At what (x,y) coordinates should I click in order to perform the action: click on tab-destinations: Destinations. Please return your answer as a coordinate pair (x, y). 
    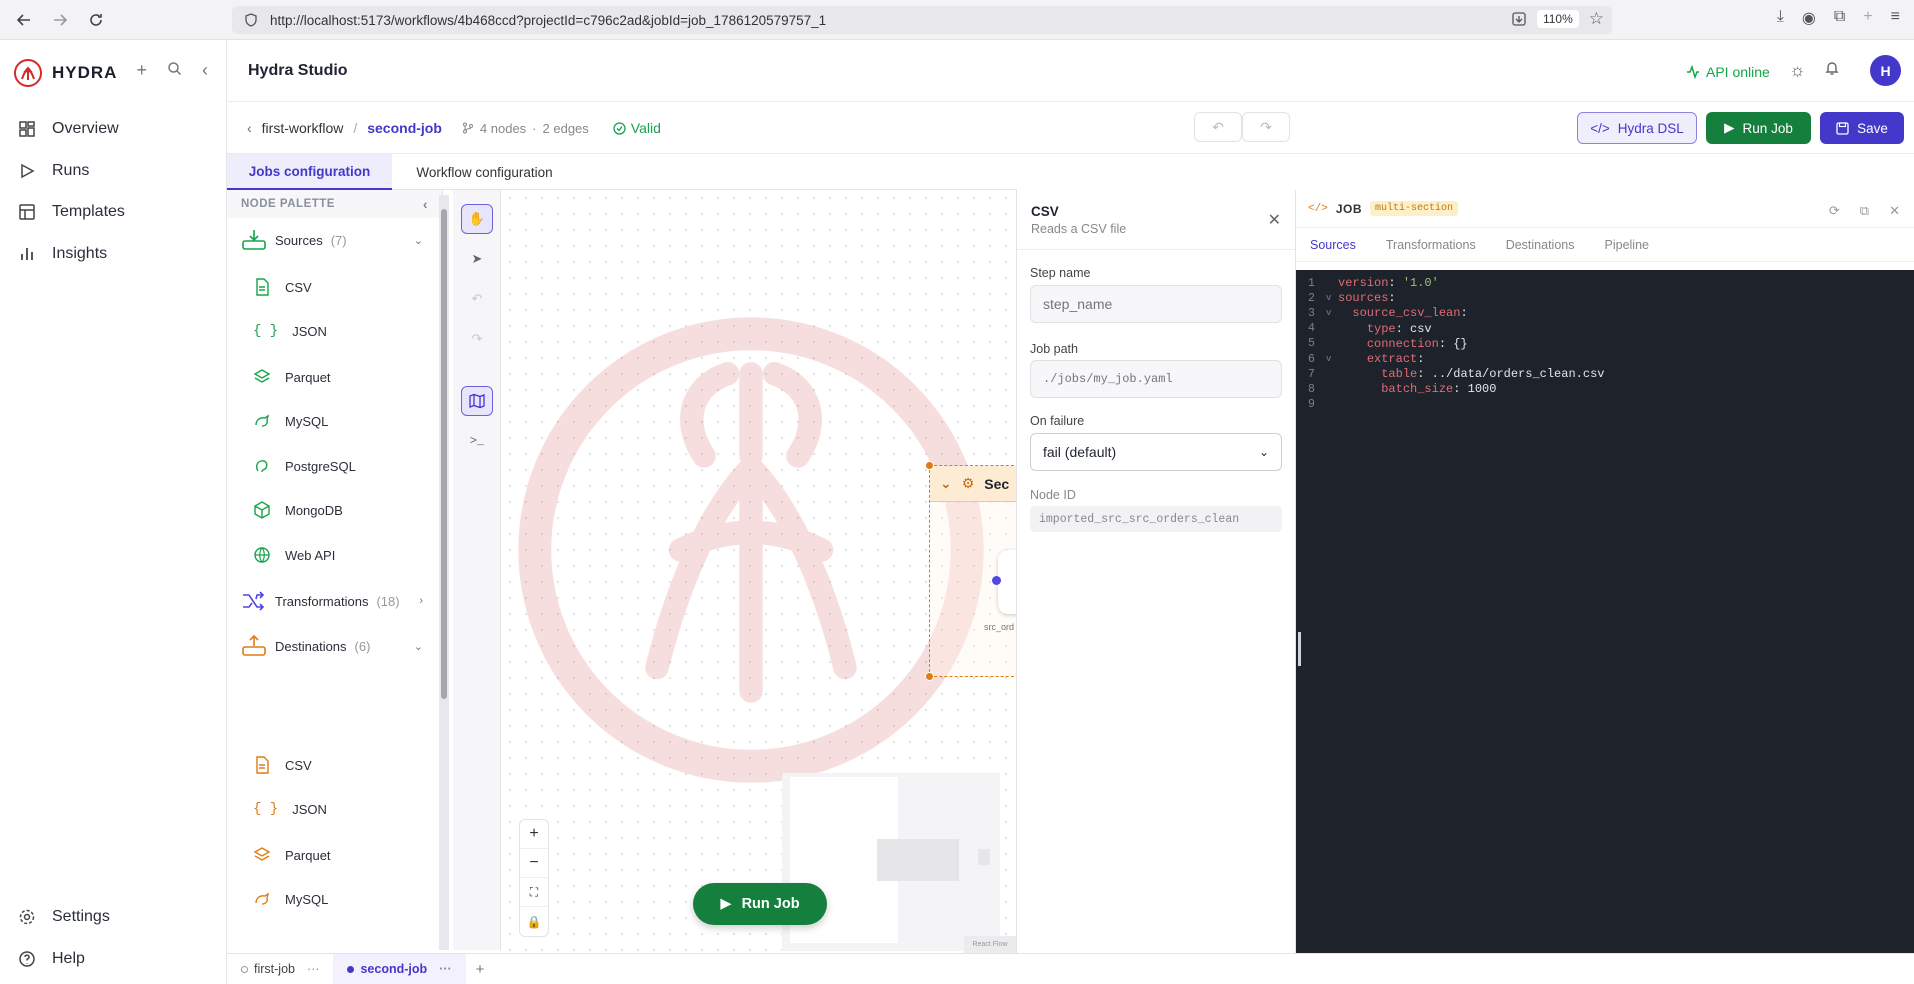
    Looking at the image, I should click on (1540, 245).